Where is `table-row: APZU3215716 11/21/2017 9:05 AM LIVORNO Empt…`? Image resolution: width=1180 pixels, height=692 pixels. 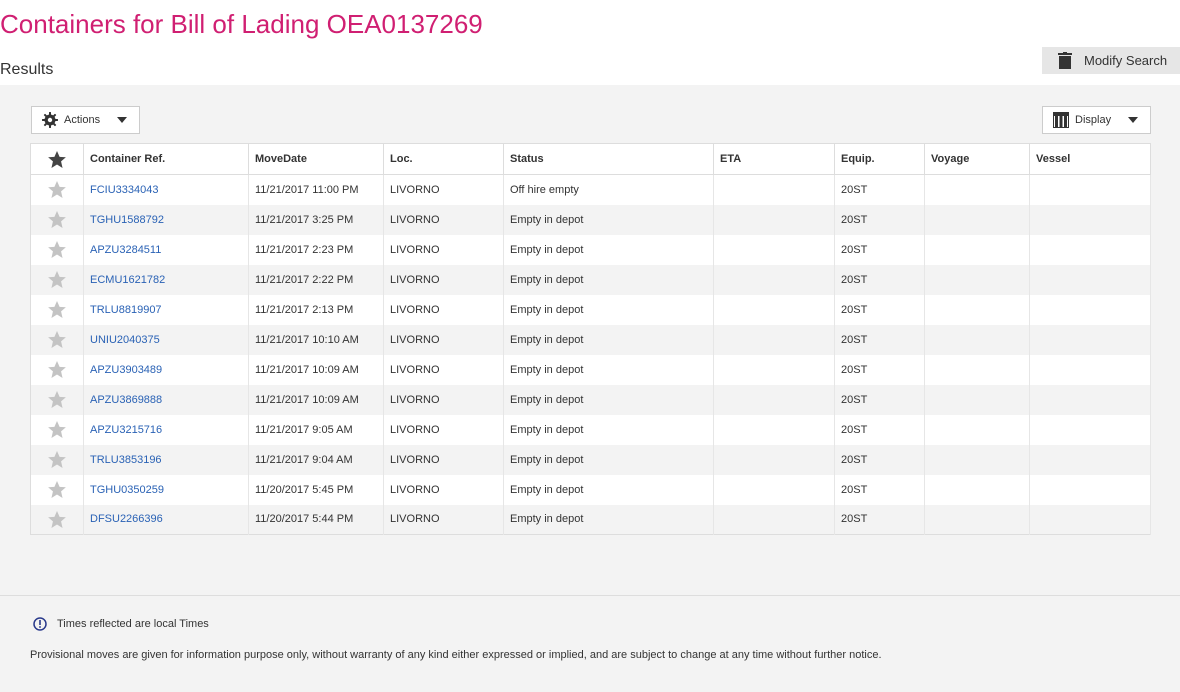 table-row: APZU3215716 11/21/2017 9:05 AM LIVORNO Empt… is located at coordinates (590, 429).